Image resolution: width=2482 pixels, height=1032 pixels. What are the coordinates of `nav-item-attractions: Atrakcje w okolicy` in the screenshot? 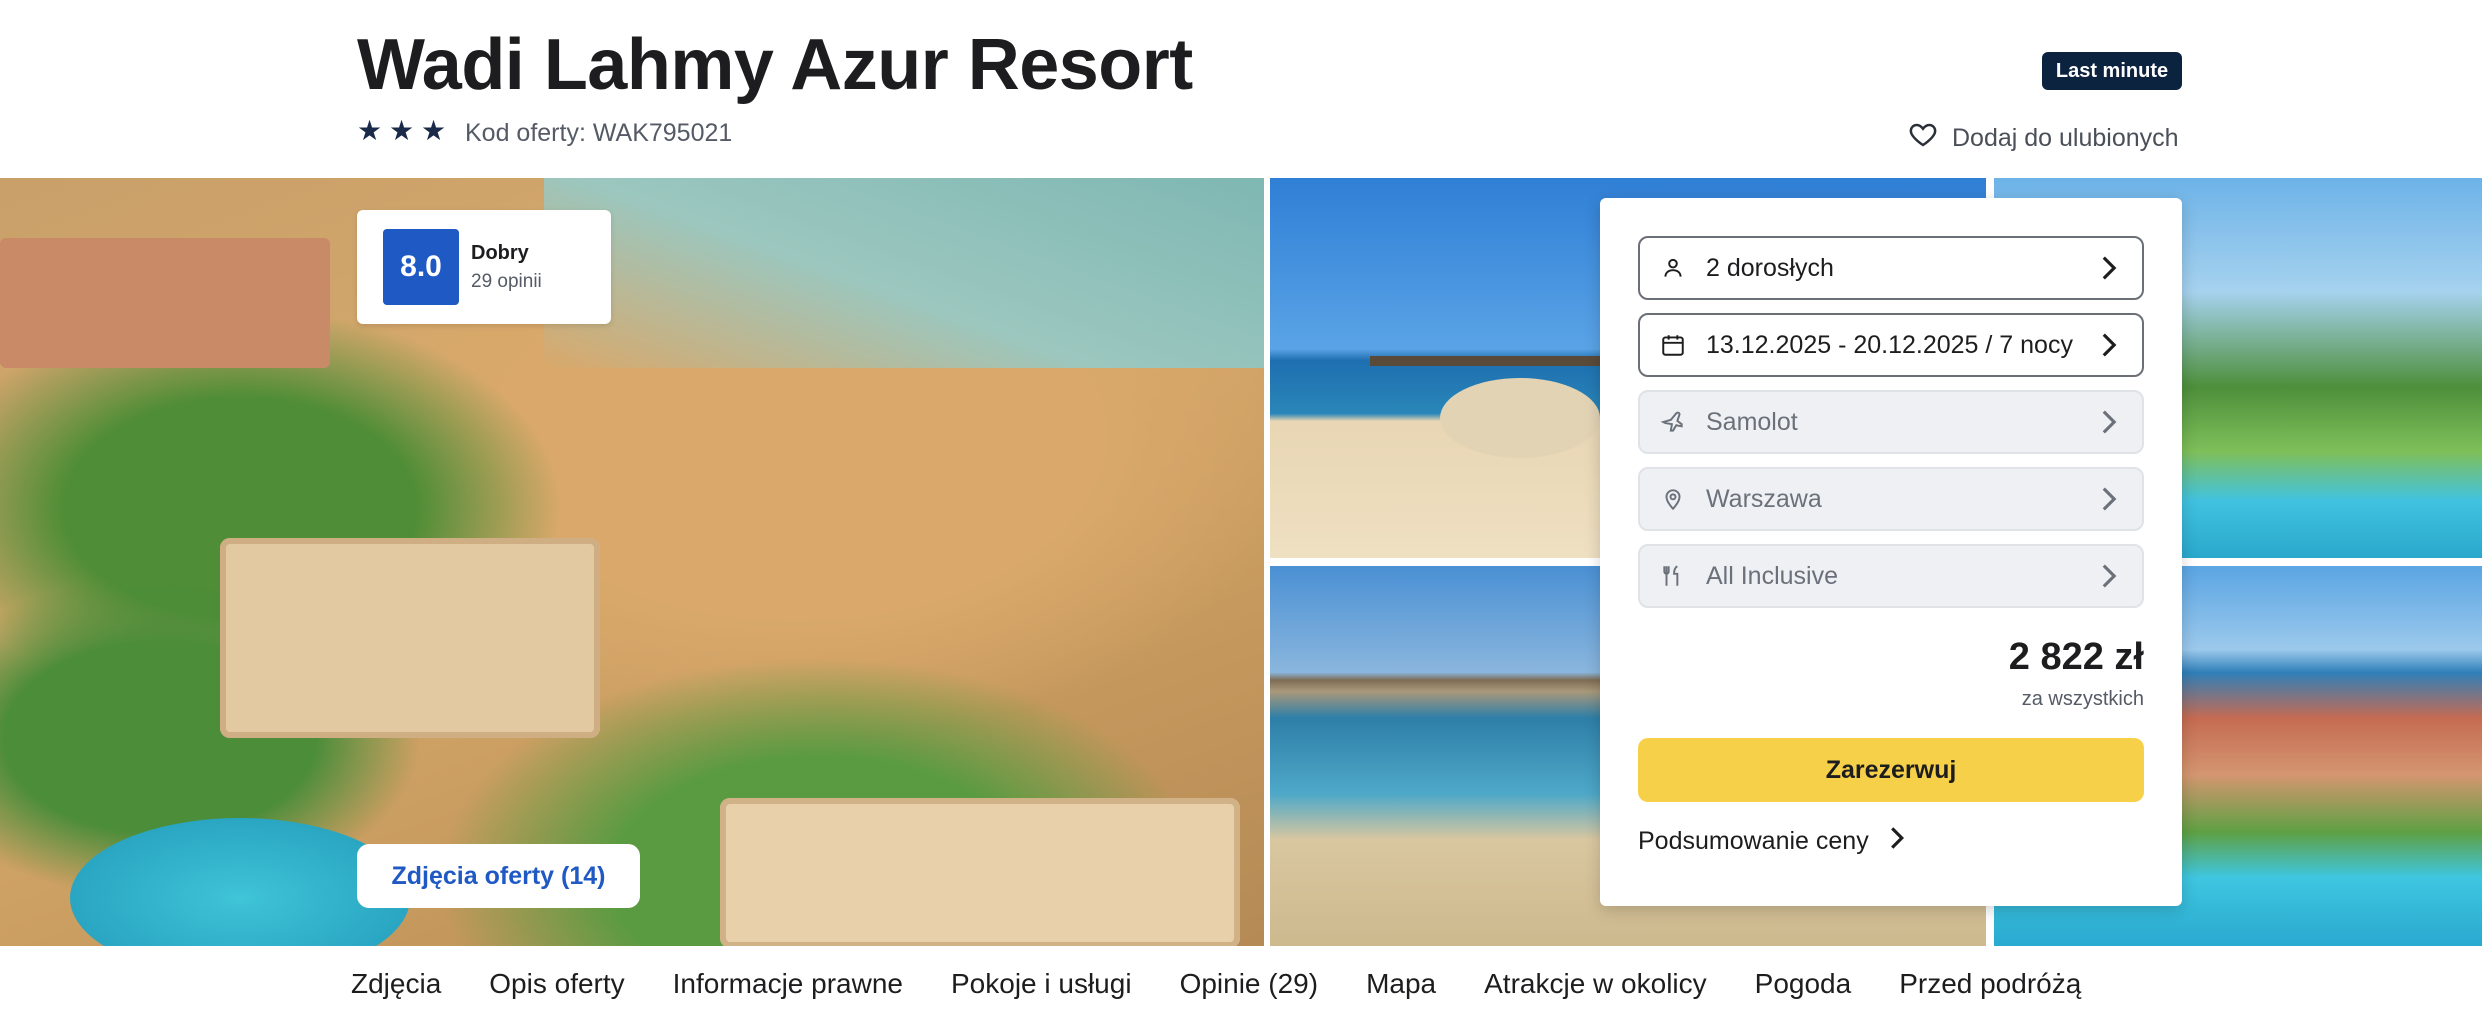 It's located at (1595, 984).